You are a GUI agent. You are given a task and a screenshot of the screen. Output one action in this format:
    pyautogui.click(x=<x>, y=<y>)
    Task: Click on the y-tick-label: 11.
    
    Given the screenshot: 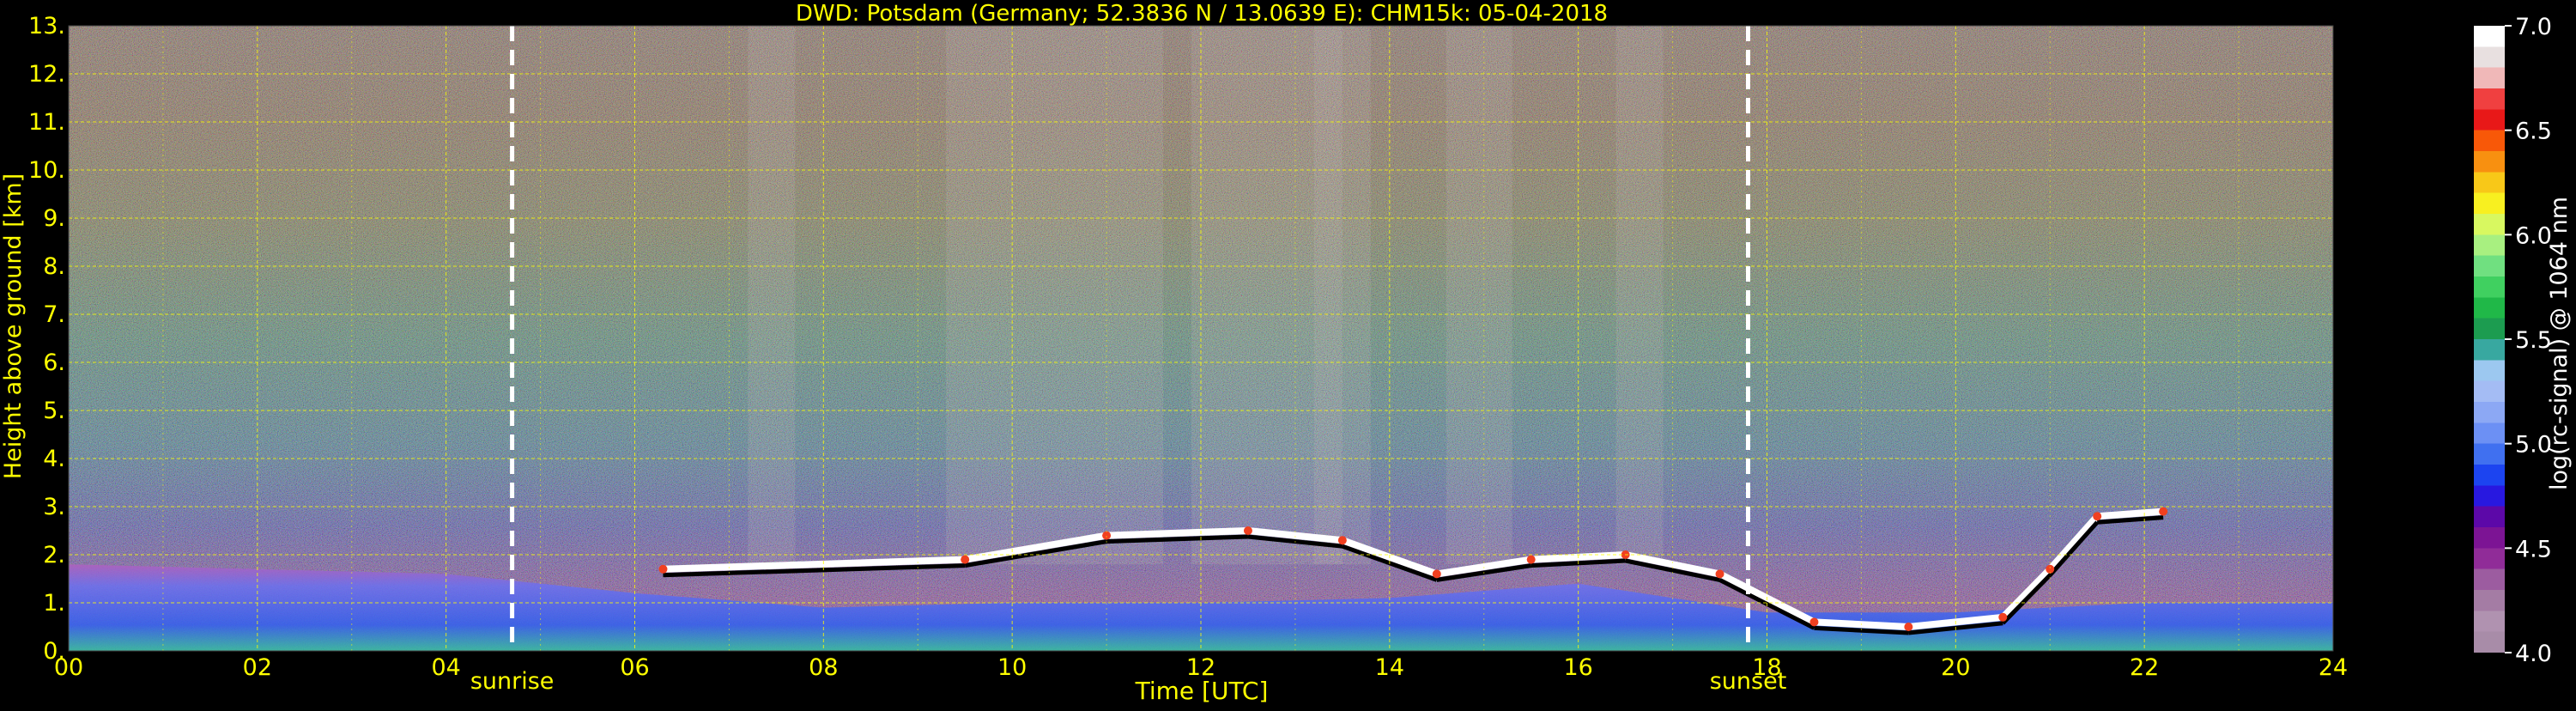 What is the action you would take?
    pyautogui.click(x=46, y=122)
    